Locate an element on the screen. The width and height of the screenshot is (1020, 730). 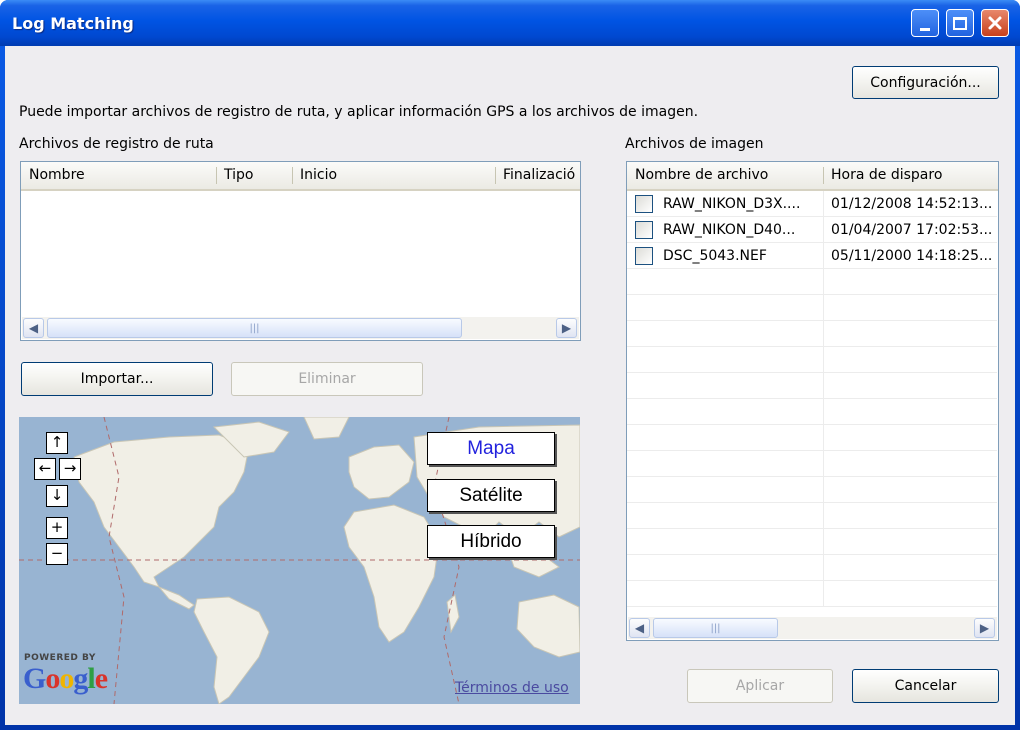
scroll-right-button: ▶ is located at coordinates (566, 328).